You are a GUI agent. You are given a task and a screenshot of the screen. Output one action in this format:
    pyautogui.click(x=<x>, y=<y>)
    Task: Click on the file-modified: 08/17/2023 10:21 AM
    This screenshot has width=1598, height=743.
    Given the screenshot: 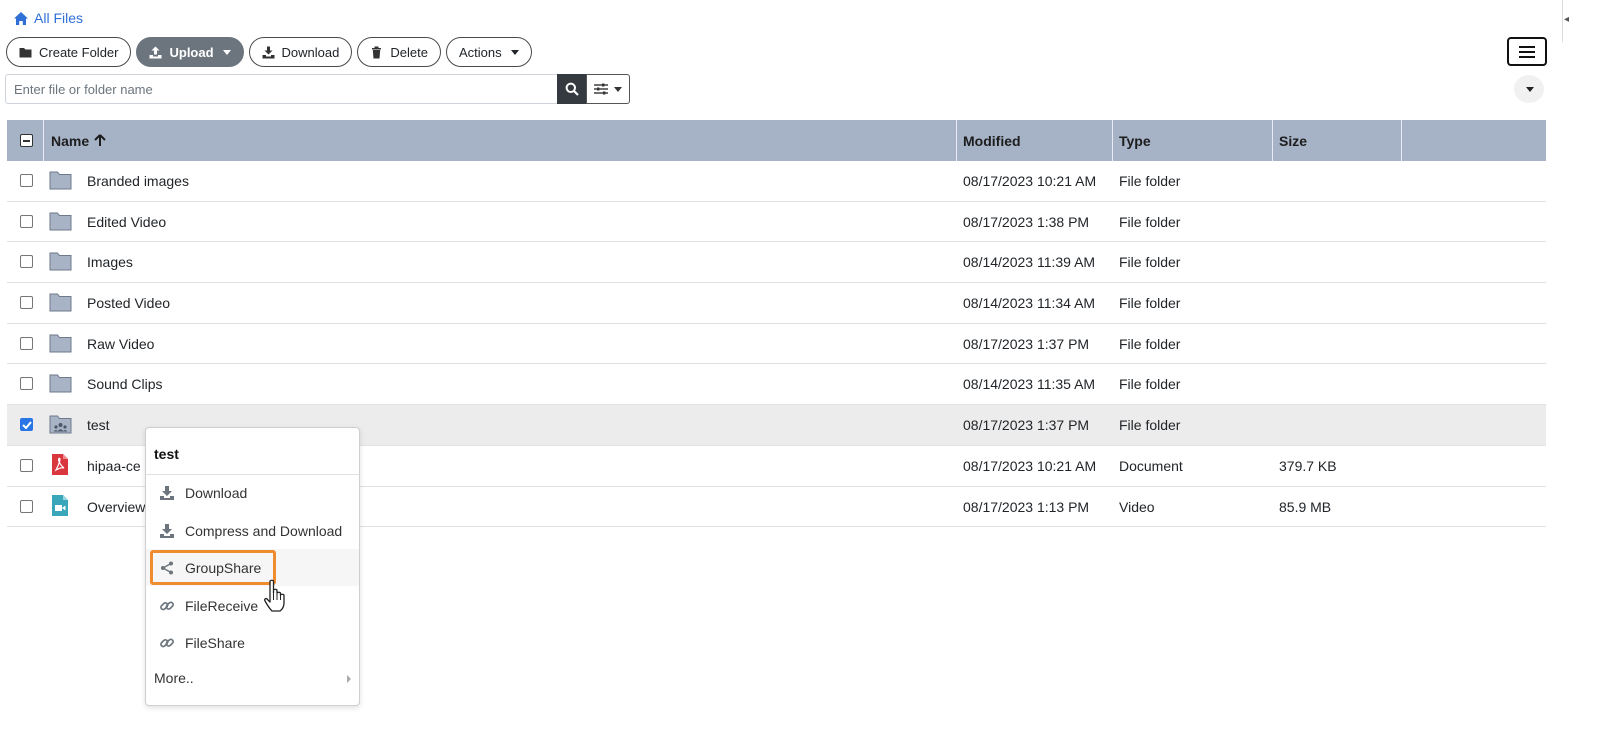 What is the action you would take?
    pyautogui.click(x=1030, y=181)
    